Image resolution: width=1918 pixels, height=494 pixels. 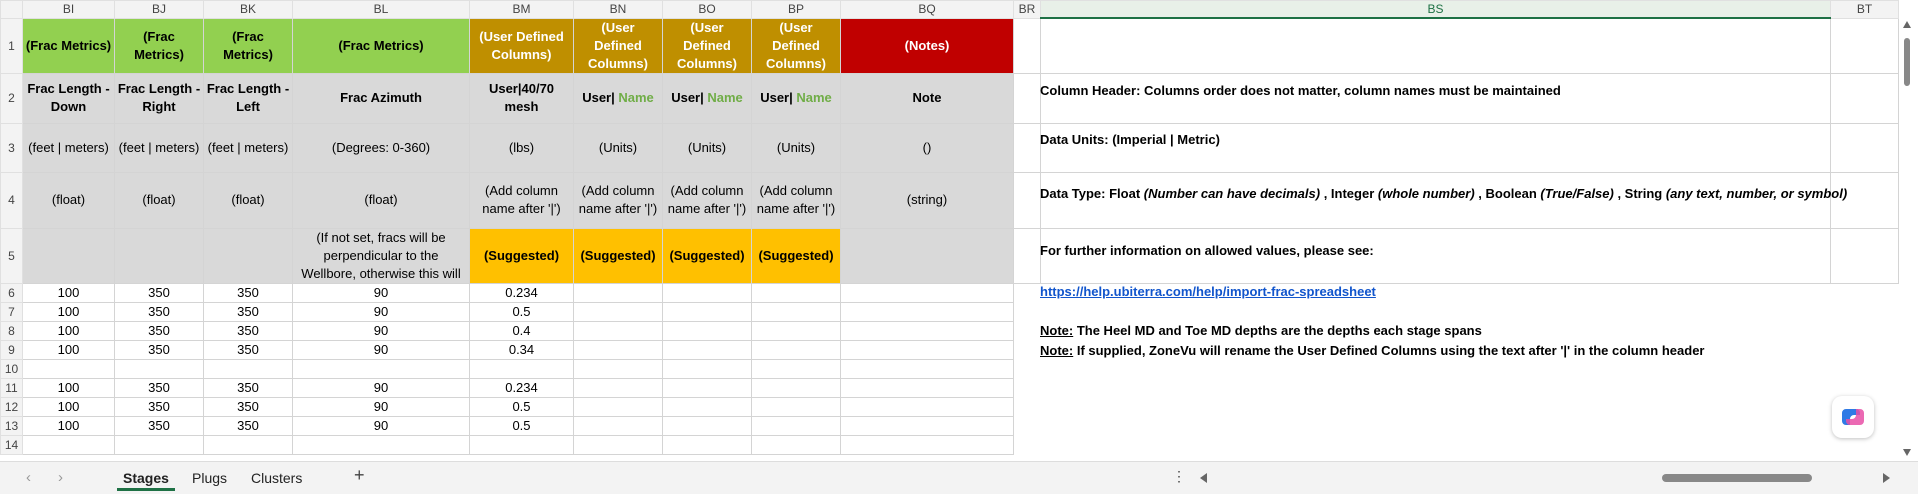 I want to click on cell: (Suggested), so click(x=707, y=255).